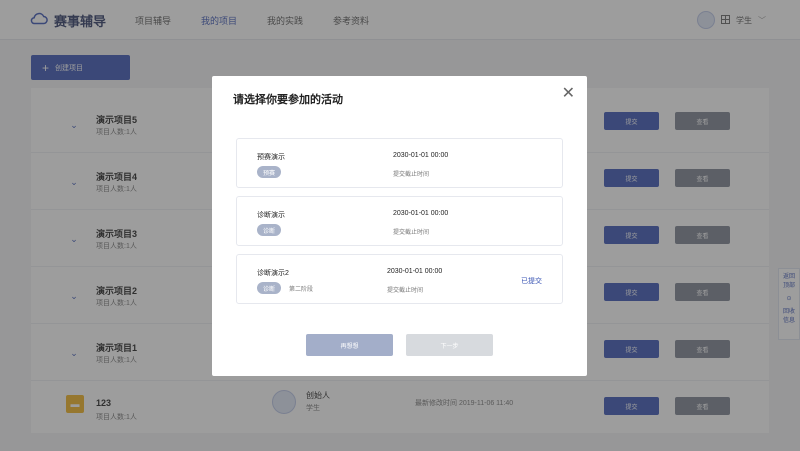 Image resolution: width=800 pixels, height=451 pixels. Describe the element at coordinates (449, 345) in the screenshot. I see `next-button: 下一步` at that location.